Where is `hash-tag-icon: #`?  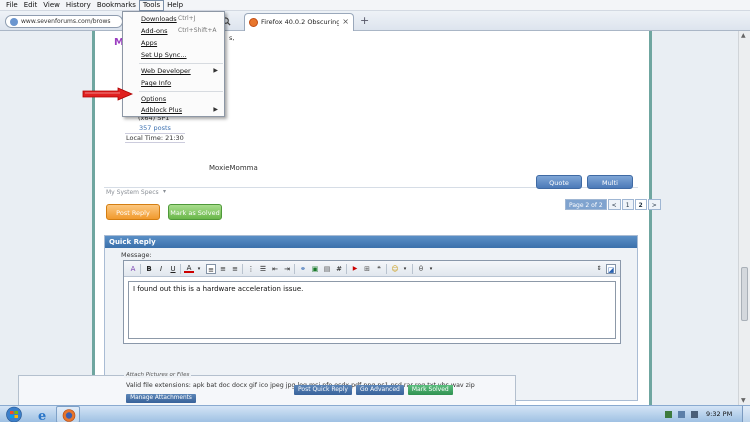 hash-tag-icon: # is located at coordinates (339, 269).